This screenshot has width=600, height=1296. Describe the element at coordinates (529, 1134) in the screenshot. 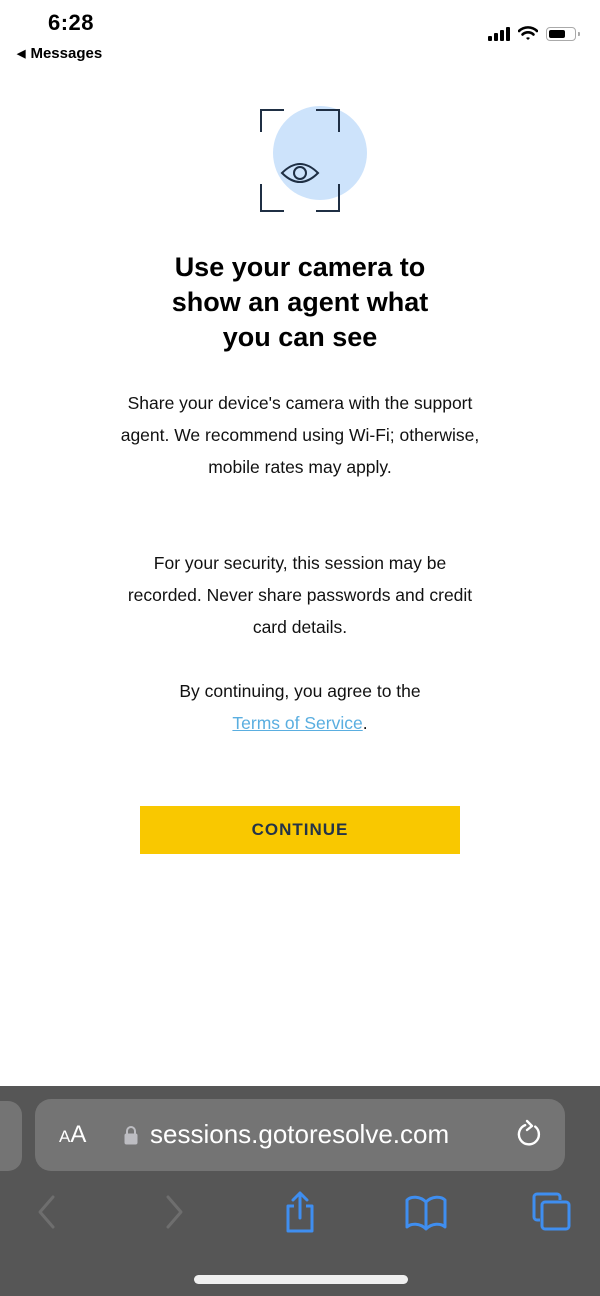

I see `reload-icon` at that location.